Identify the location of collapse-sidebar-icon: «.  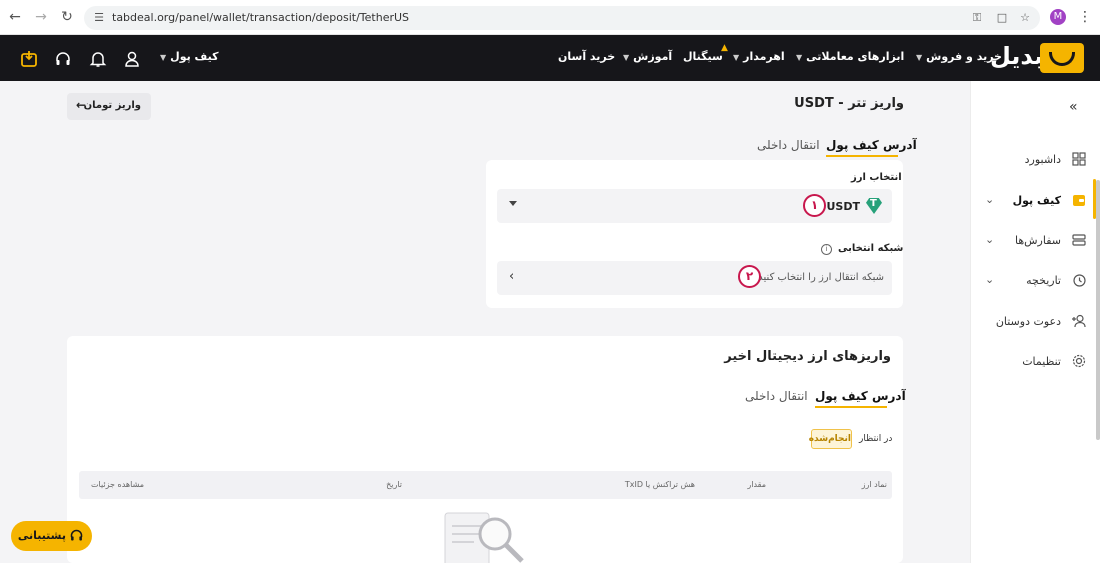
(1073, 107).